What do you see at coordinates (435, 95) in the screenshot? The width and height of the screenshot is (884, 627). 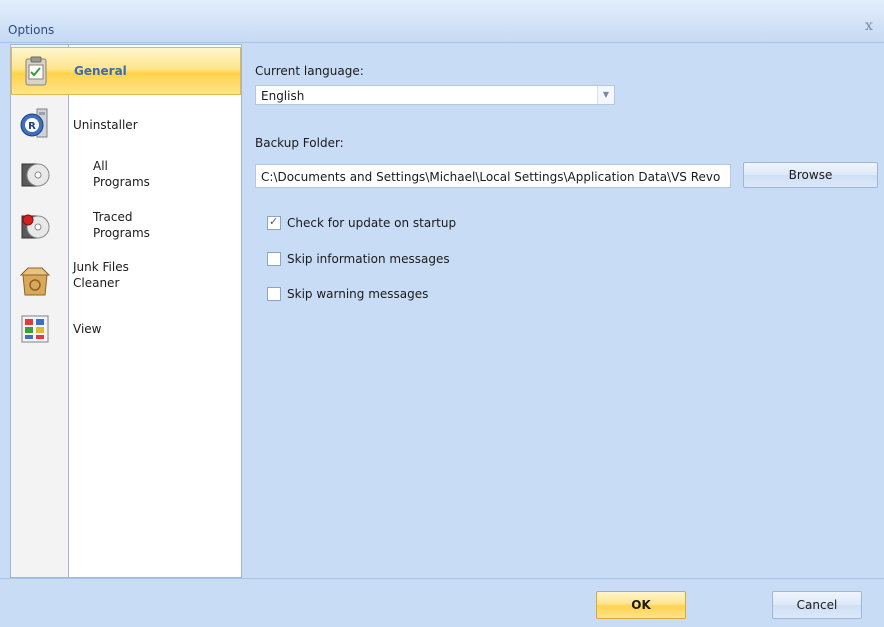 I see `language-dropdown: English ▼` at bounding box center [435, 95].